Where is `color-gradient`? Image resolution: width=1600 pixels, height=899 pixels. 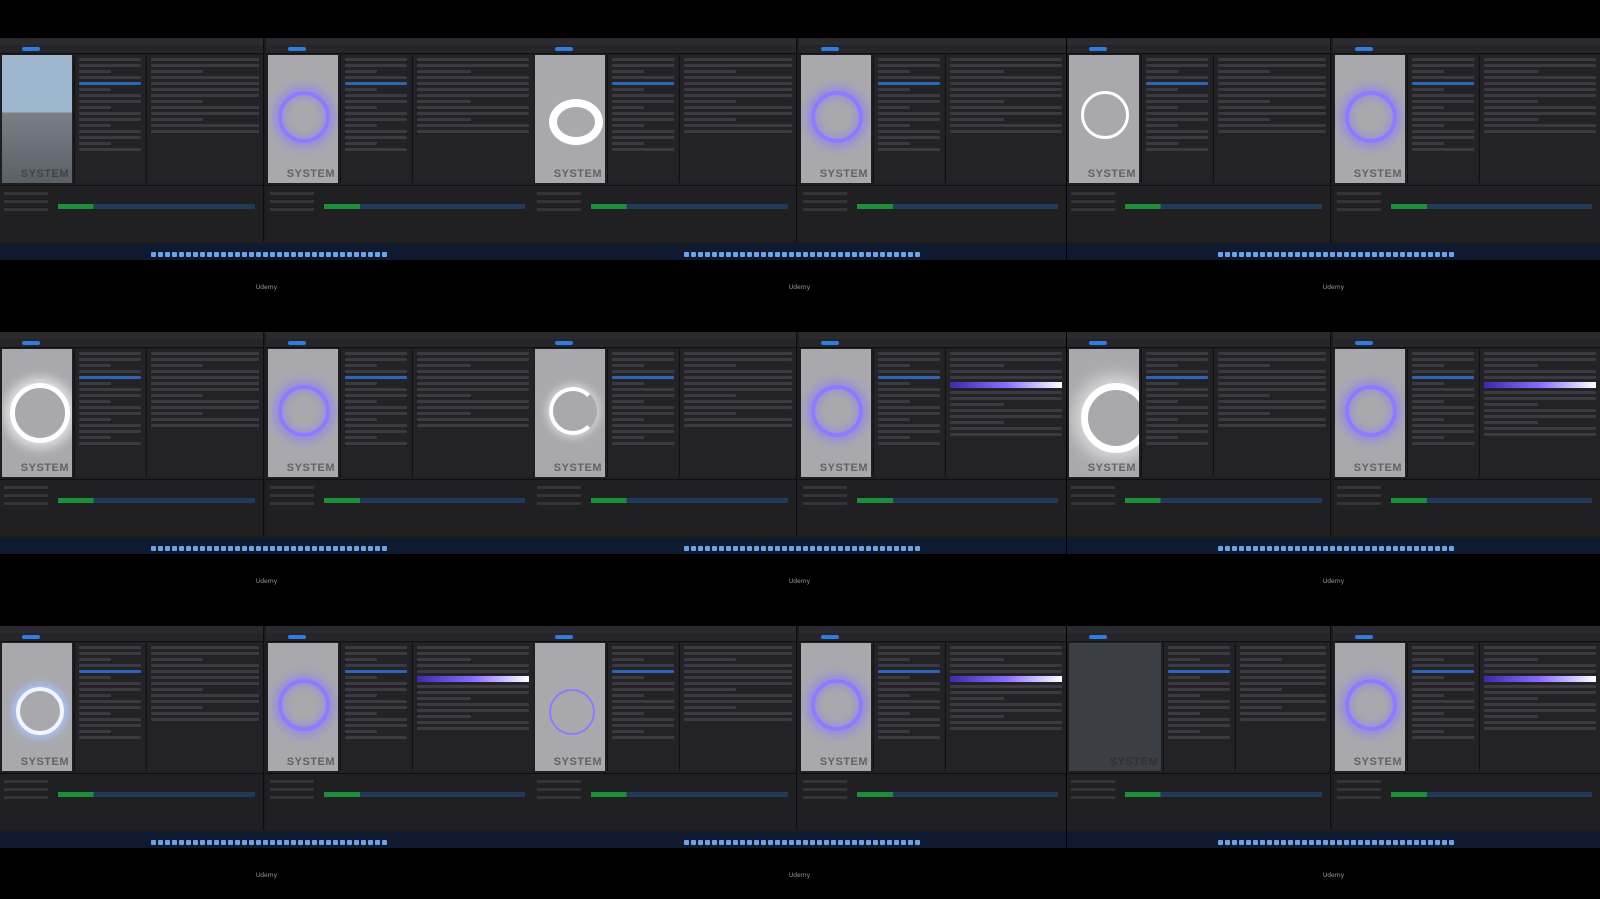
color-gradient is located at coordinates (473, 679).